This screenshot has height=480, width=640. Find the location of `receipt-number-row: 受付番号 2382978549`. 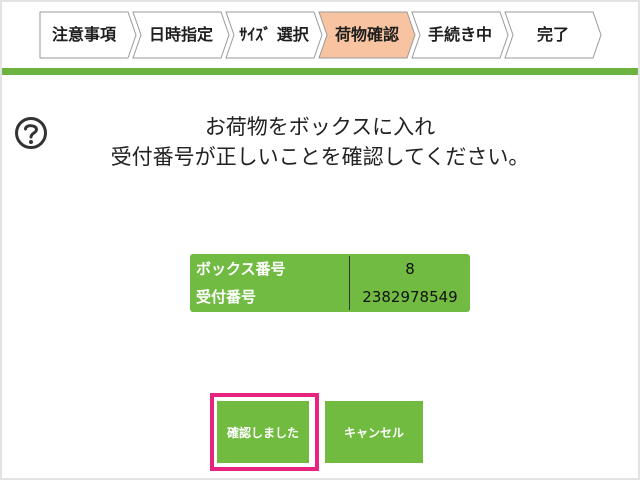

receipt-number-row: 受付番号 2382978549 is located at coordinates (330, 297).